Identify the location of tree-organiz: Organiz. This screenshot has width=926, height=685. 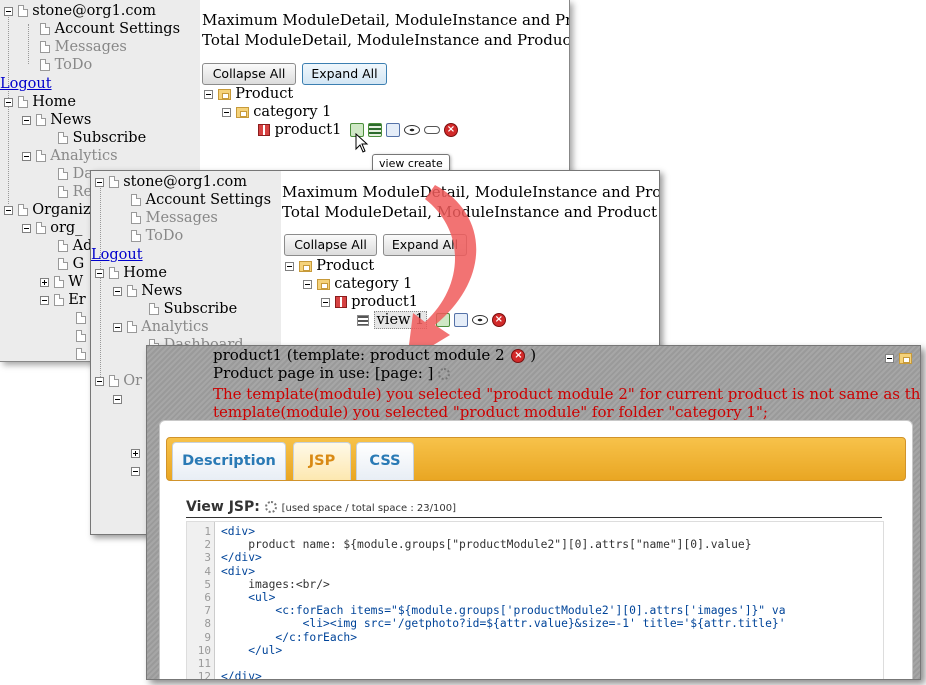
(61, 210).